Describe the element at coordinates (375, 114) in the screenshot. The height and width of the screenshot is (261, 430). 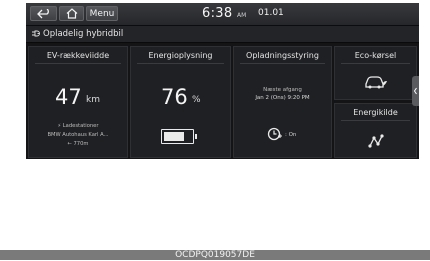
I see `energy-flow-title: Energikilde` at that location.